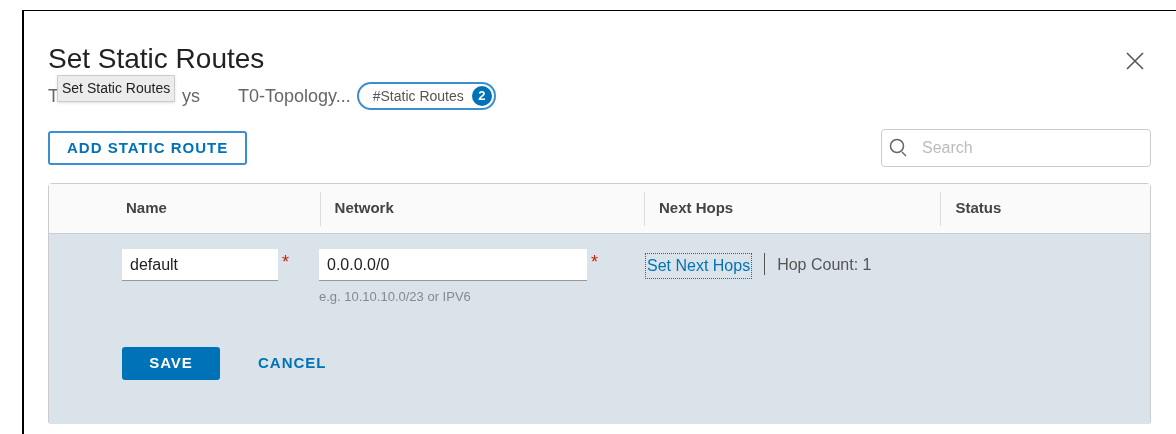 The width and height of the screenshot is (1176, 434). Describe the element at coordinates (453, 265) in the screenshot. I see `network-input-field: 0.0.0.0/0` at that location.